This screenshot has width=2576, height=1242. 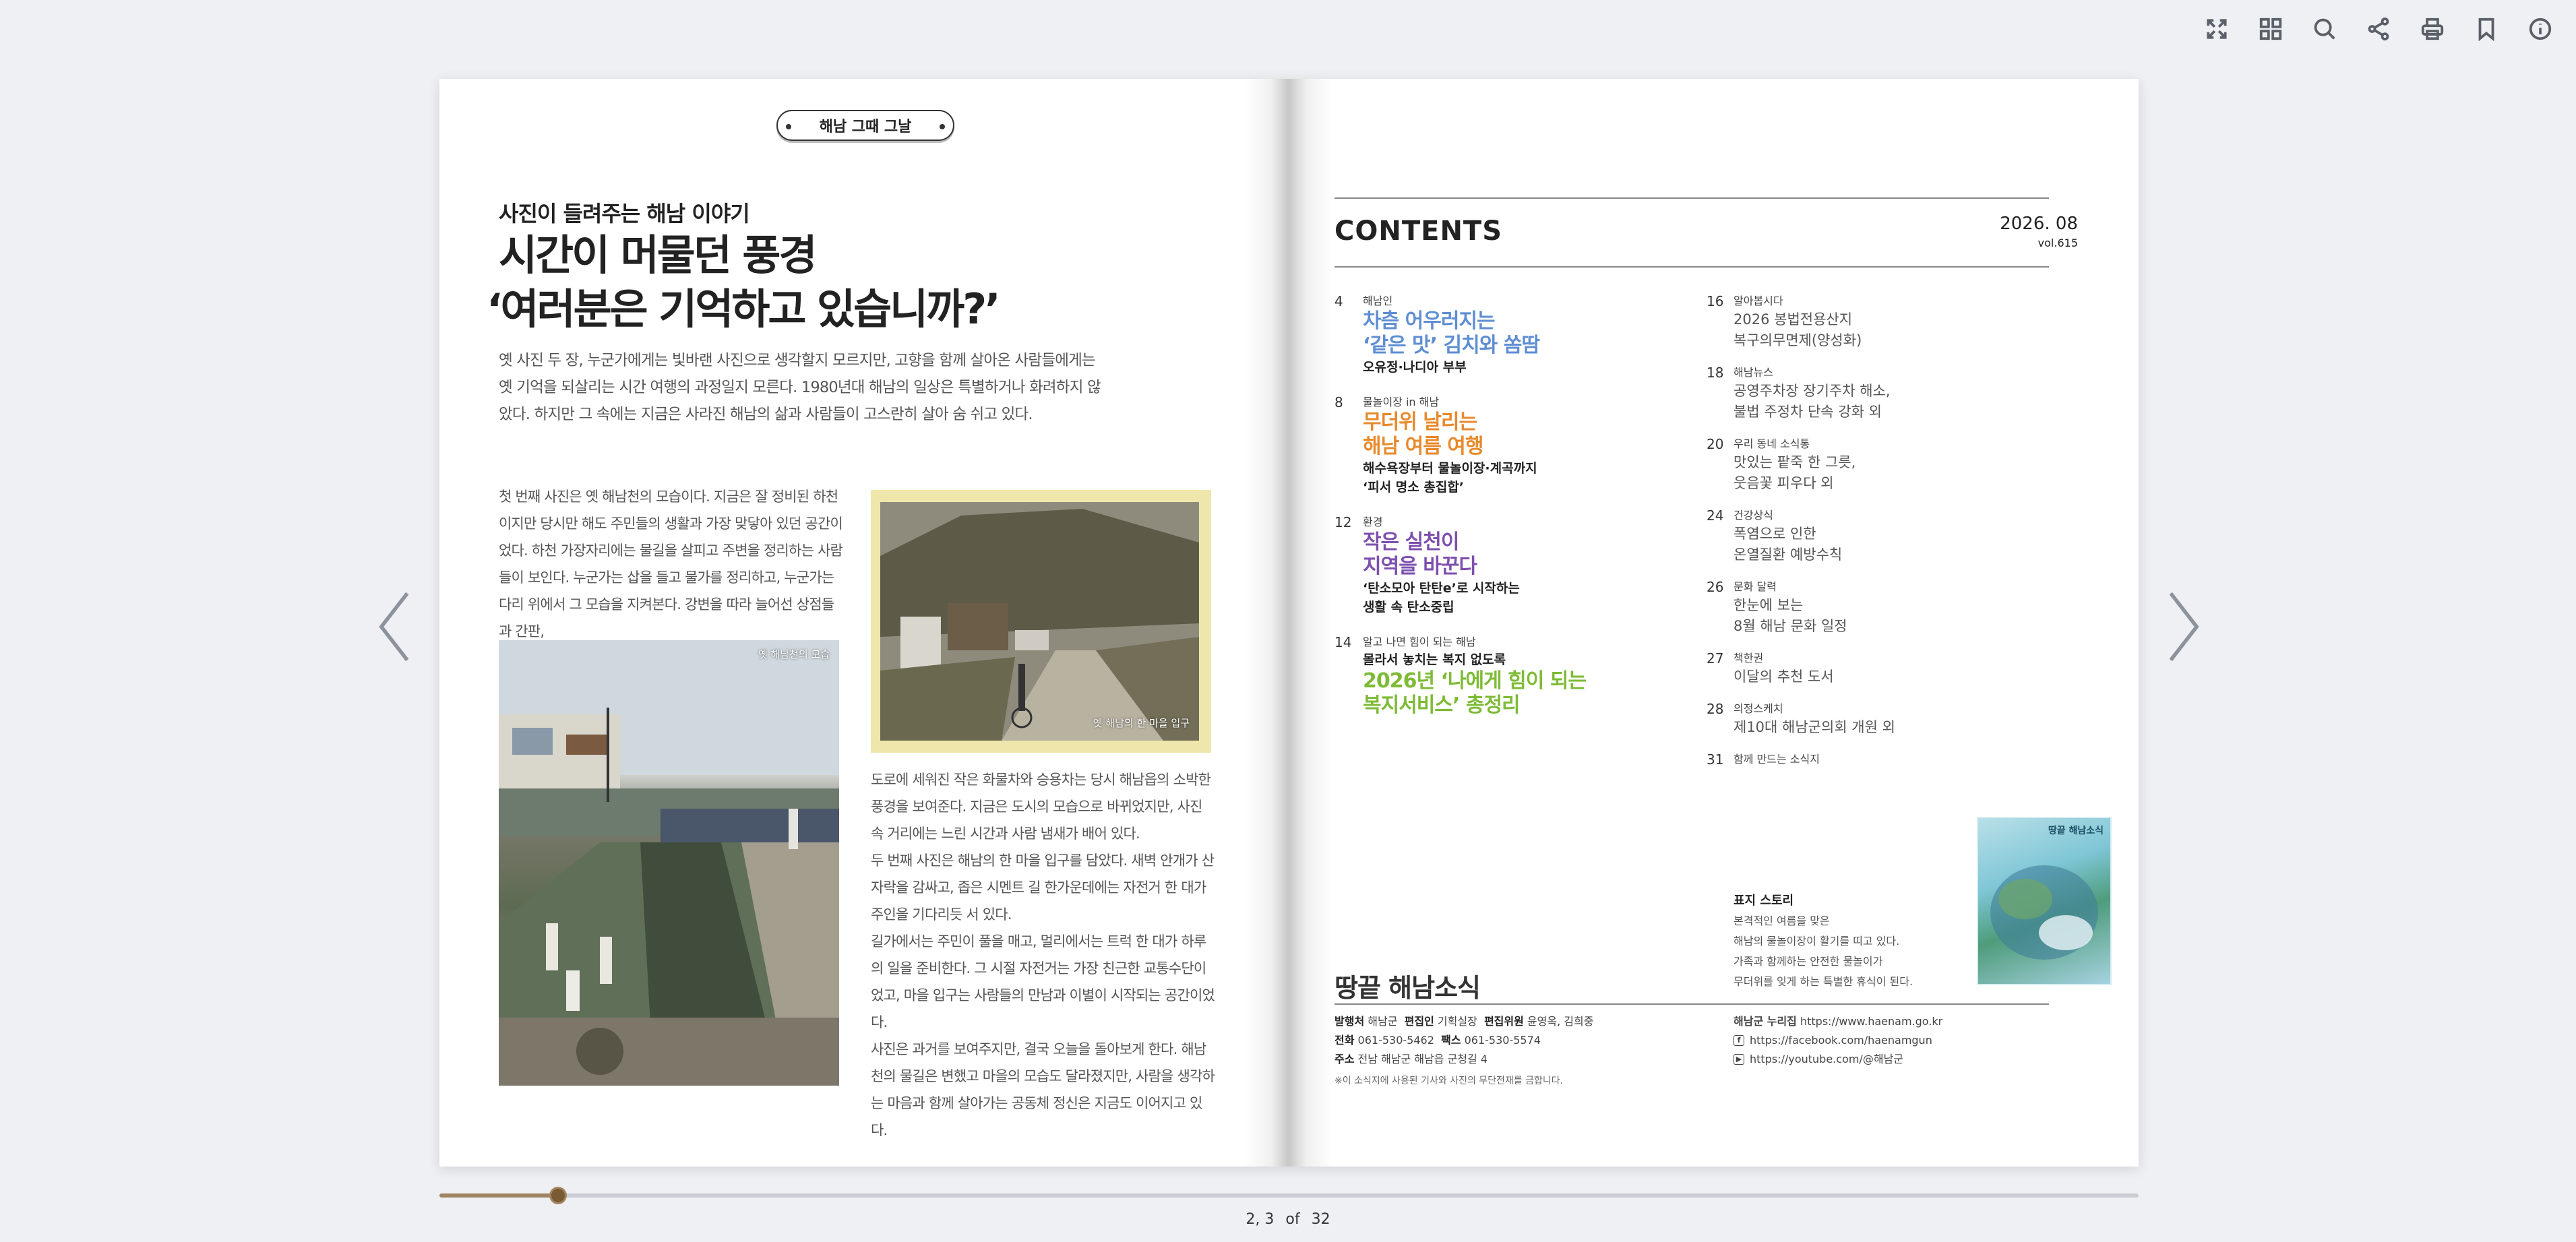 What do you see at coordinates (2057, 243) in the screenshot?
I see `issue-volume: vol.615` at bounding box center [2057, 243].